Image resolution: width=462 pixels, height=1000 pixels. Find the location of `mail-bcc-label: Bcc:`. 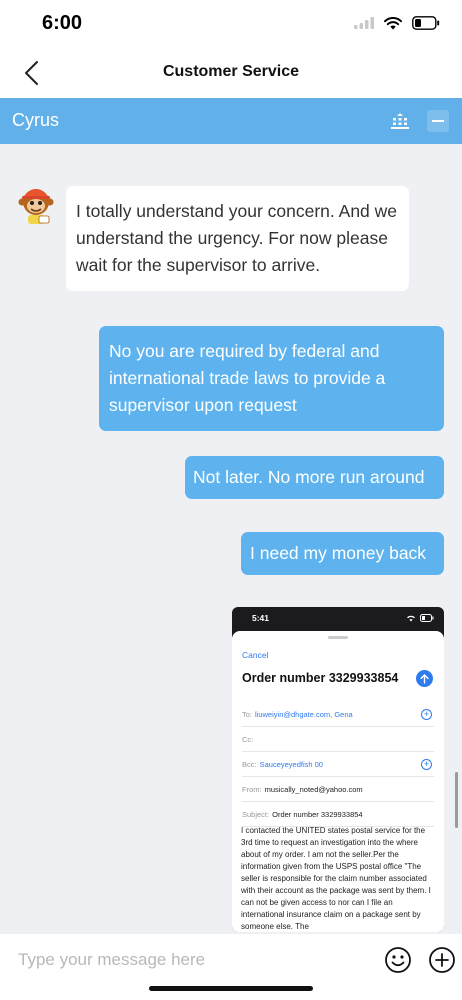

mail-bcc-label: Bcc: is located at coordinates (249, 764).